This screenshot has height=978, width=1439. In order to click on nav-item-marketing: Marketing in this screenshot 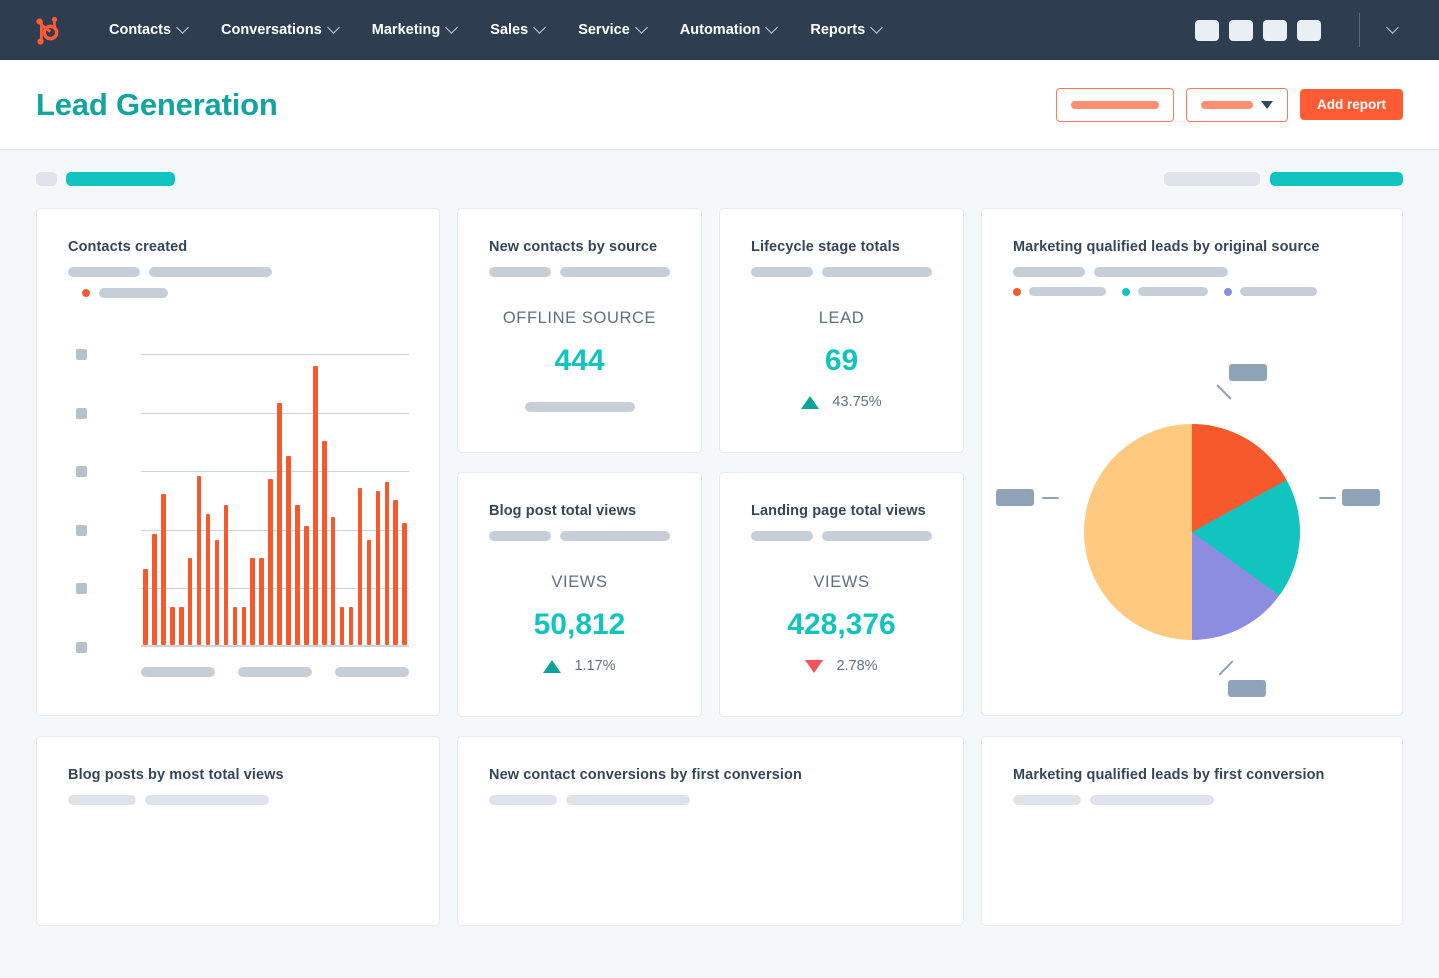, I will do `click(414, 29)`.